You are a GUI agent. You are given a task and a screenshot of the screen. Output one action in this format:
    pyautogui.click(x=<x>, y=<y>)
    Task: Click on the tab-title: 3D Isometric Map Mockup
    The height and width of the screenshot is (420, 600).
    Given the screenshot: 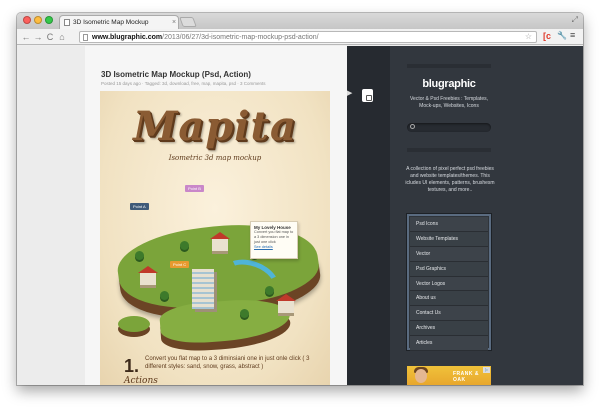 What is the action you would take?
    pyautogui.click(x=111, y=22)
    